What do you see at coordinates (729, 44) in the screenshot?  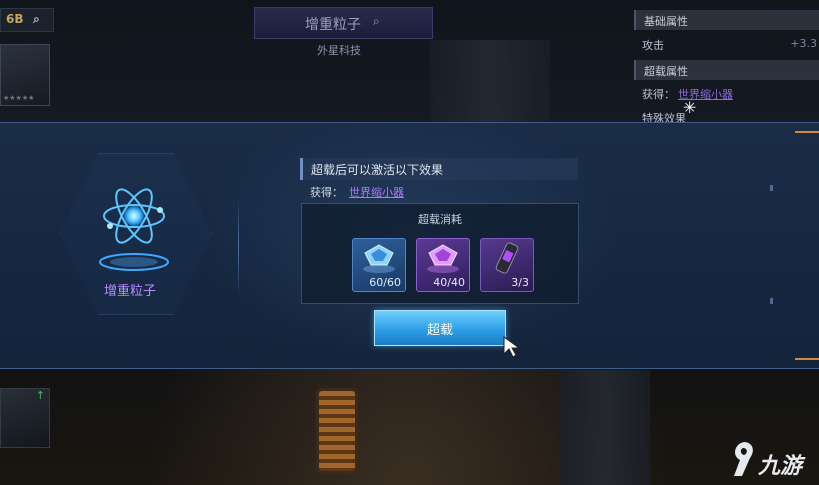 I see `attack-row: 攻击 +3.3` at bounding box center [729, 44].